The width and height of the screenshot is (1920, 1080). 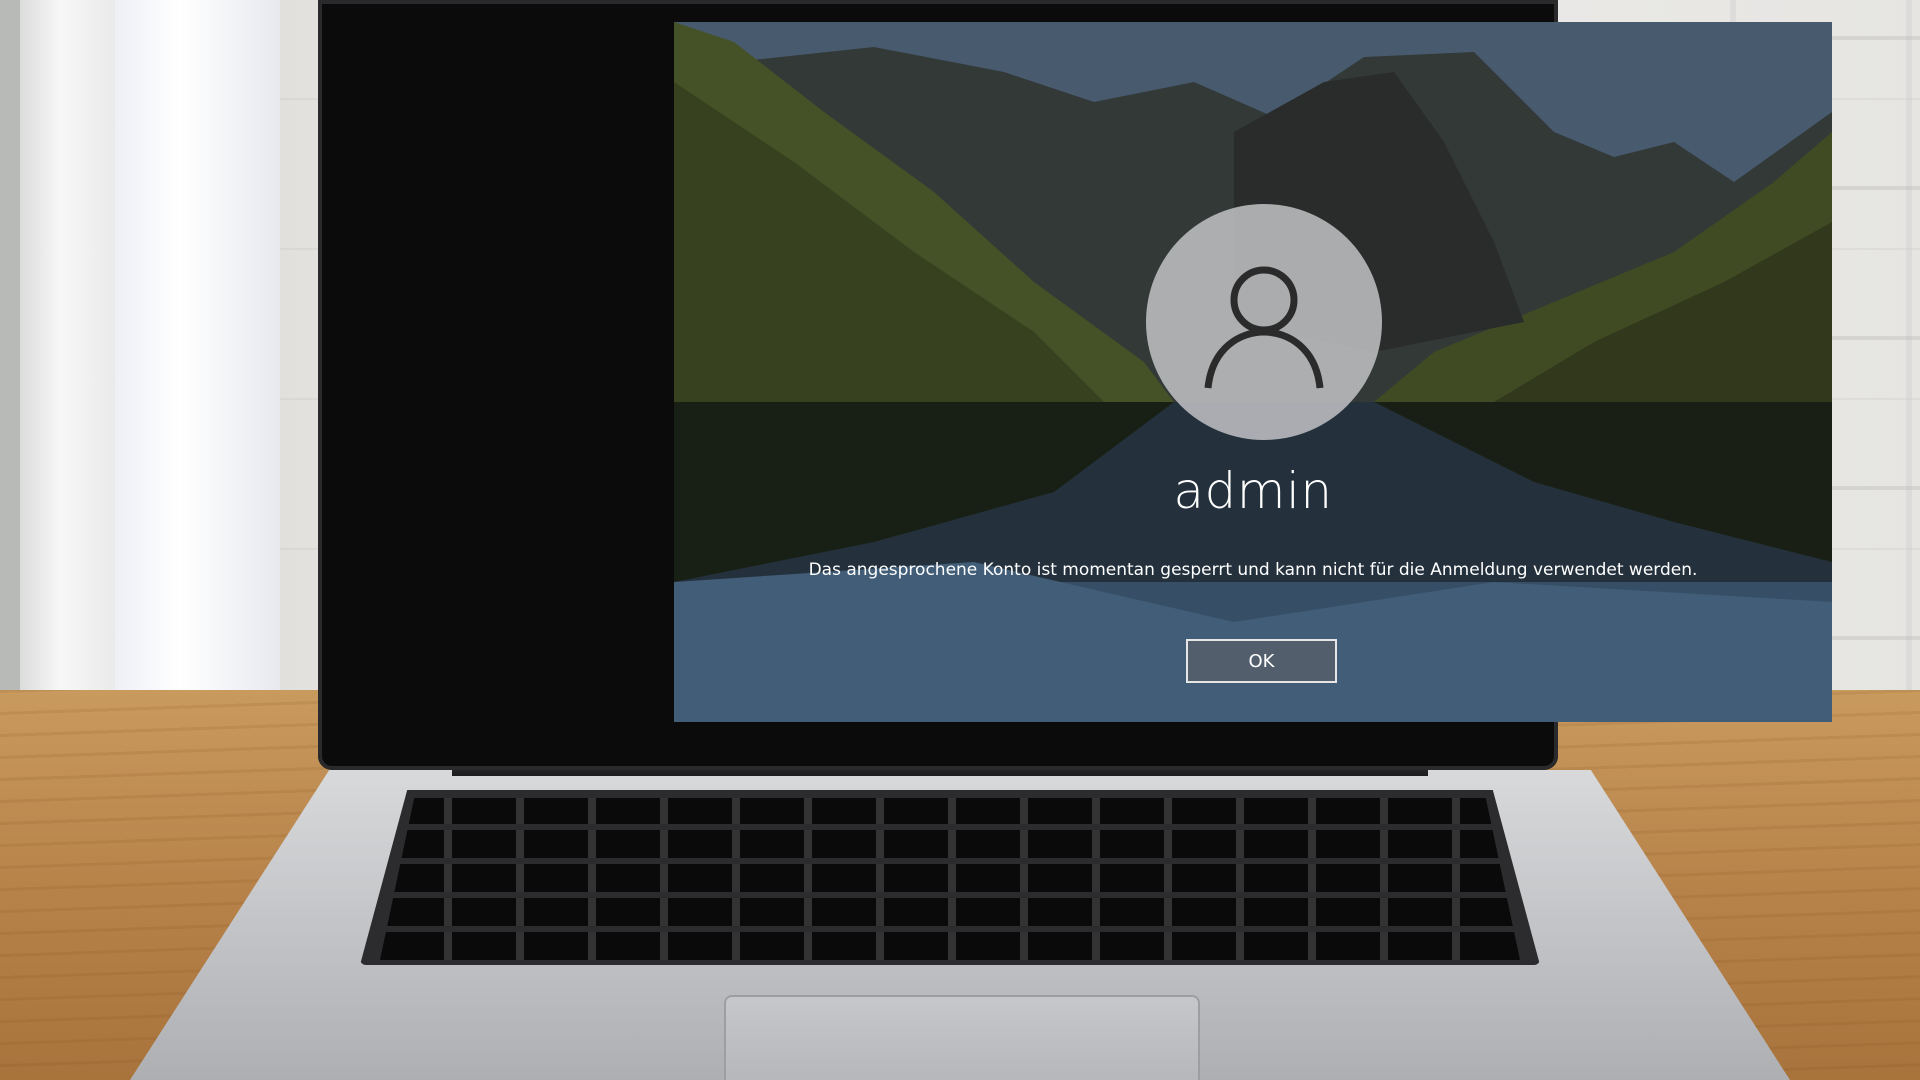 I want to click on books, so click(x=150, y=376).